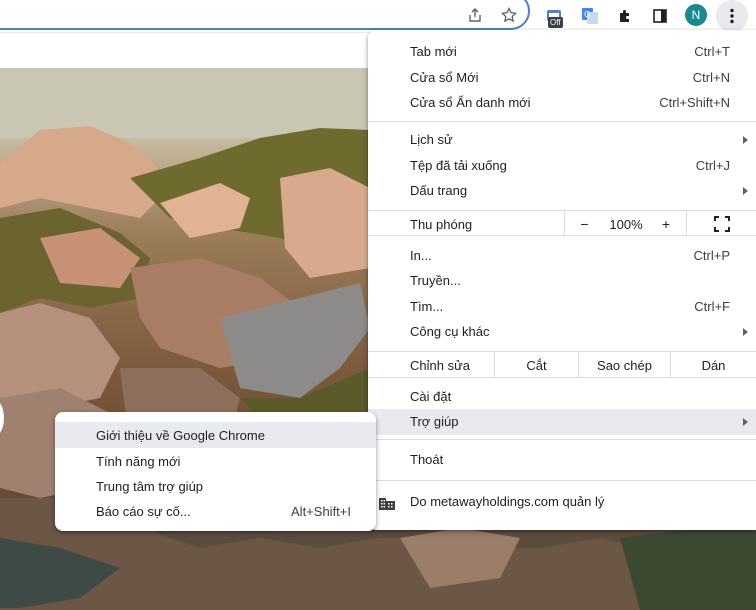 This screenshot has width=756, height=610. I want to click on menu-item-label: Công cụ khác, so click(450, 331).